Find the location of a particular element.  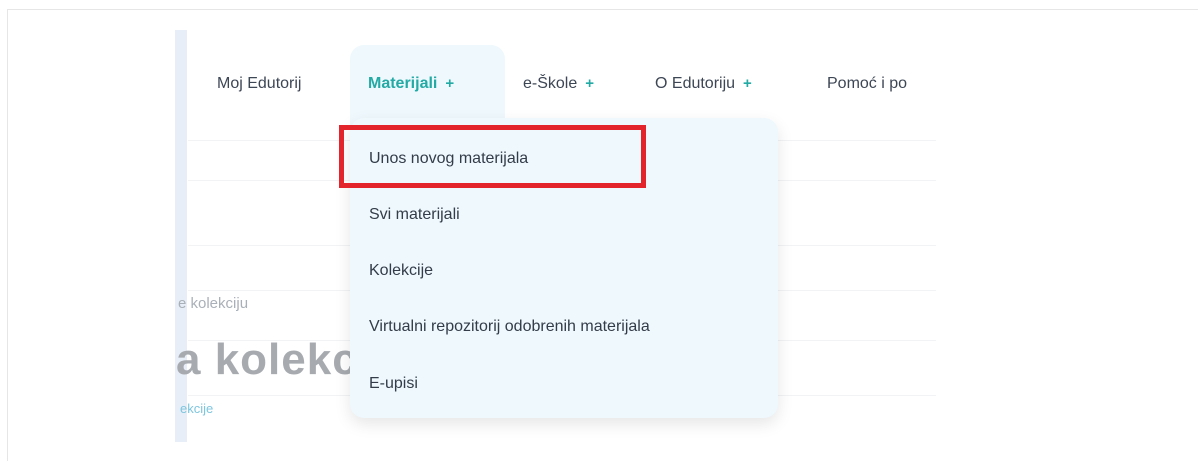

highlight-annotation-box is located at coordinates (492, 156).